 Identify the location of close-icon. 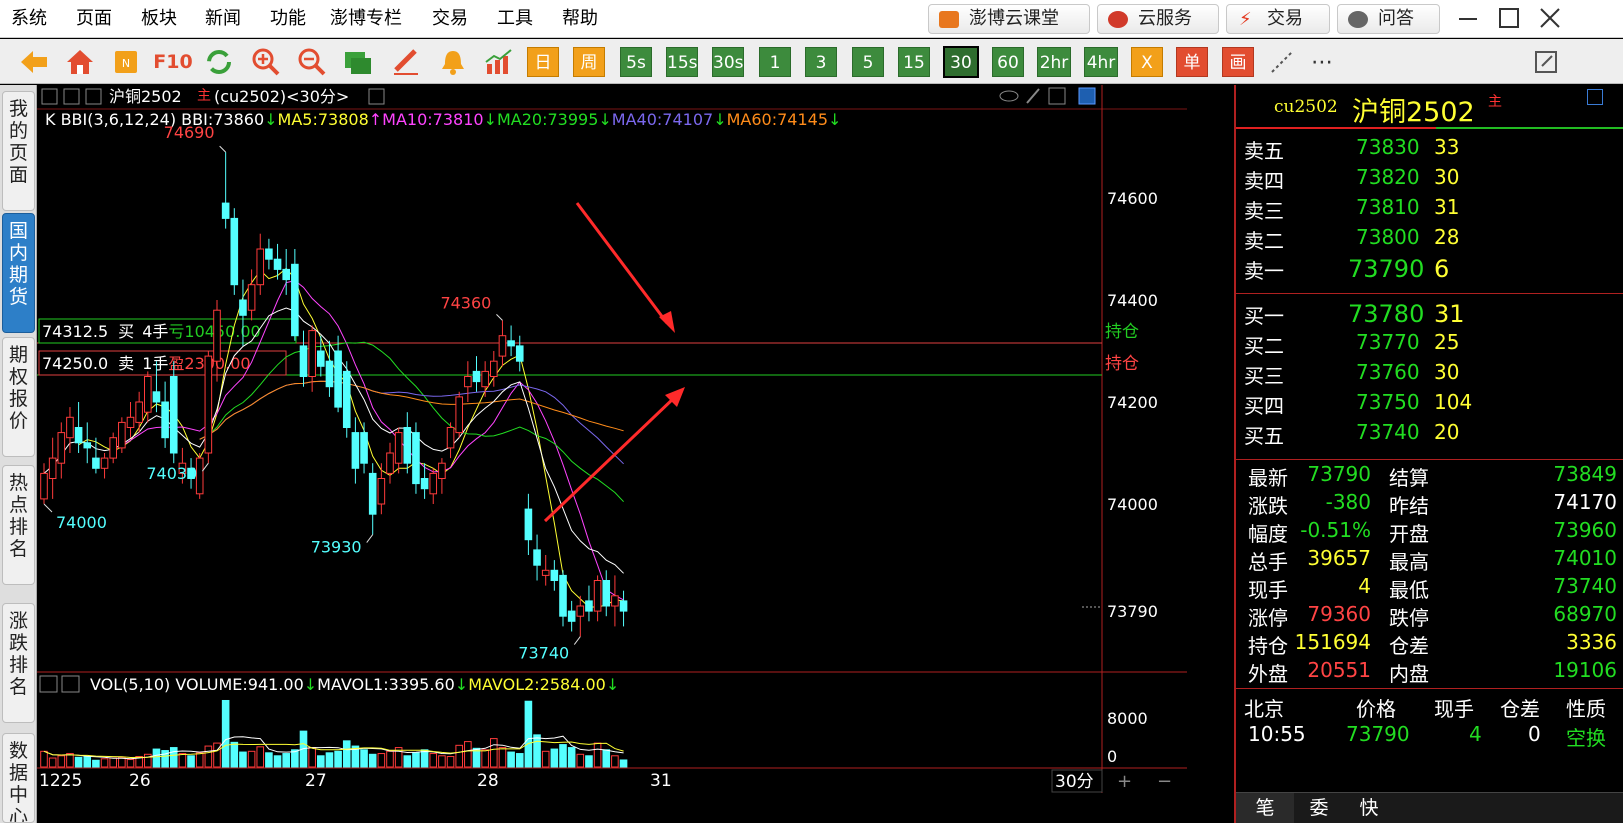
(1550, 18).